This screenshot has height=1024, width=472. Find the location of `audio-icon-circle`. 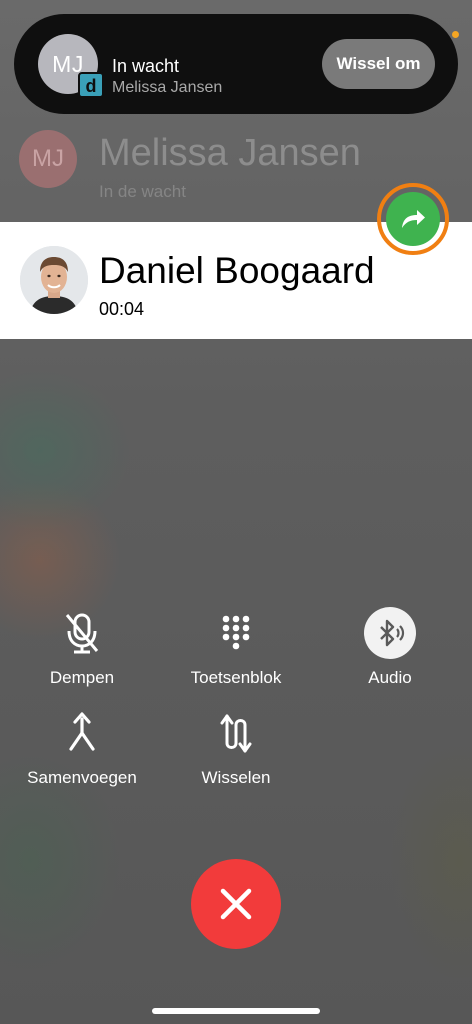

audio-icon-circle is located at coordinates (390, 633).